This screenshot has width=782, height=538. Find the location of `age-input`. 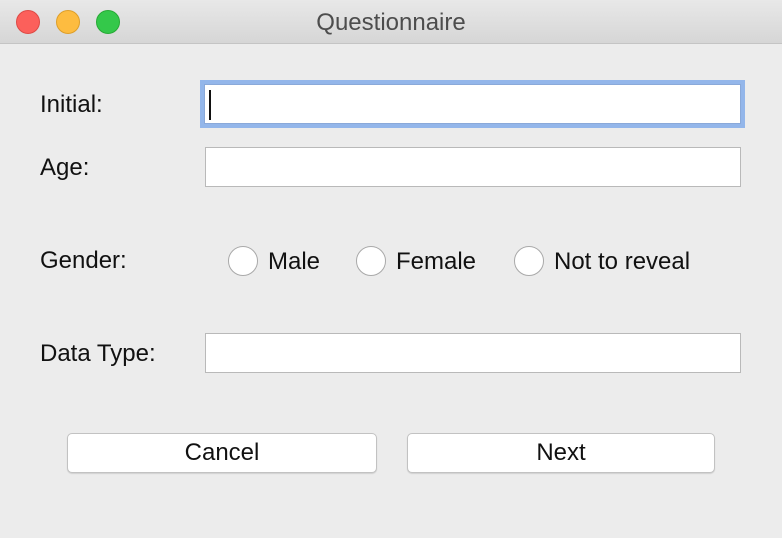

age-input is located at coordinates (473, 167).